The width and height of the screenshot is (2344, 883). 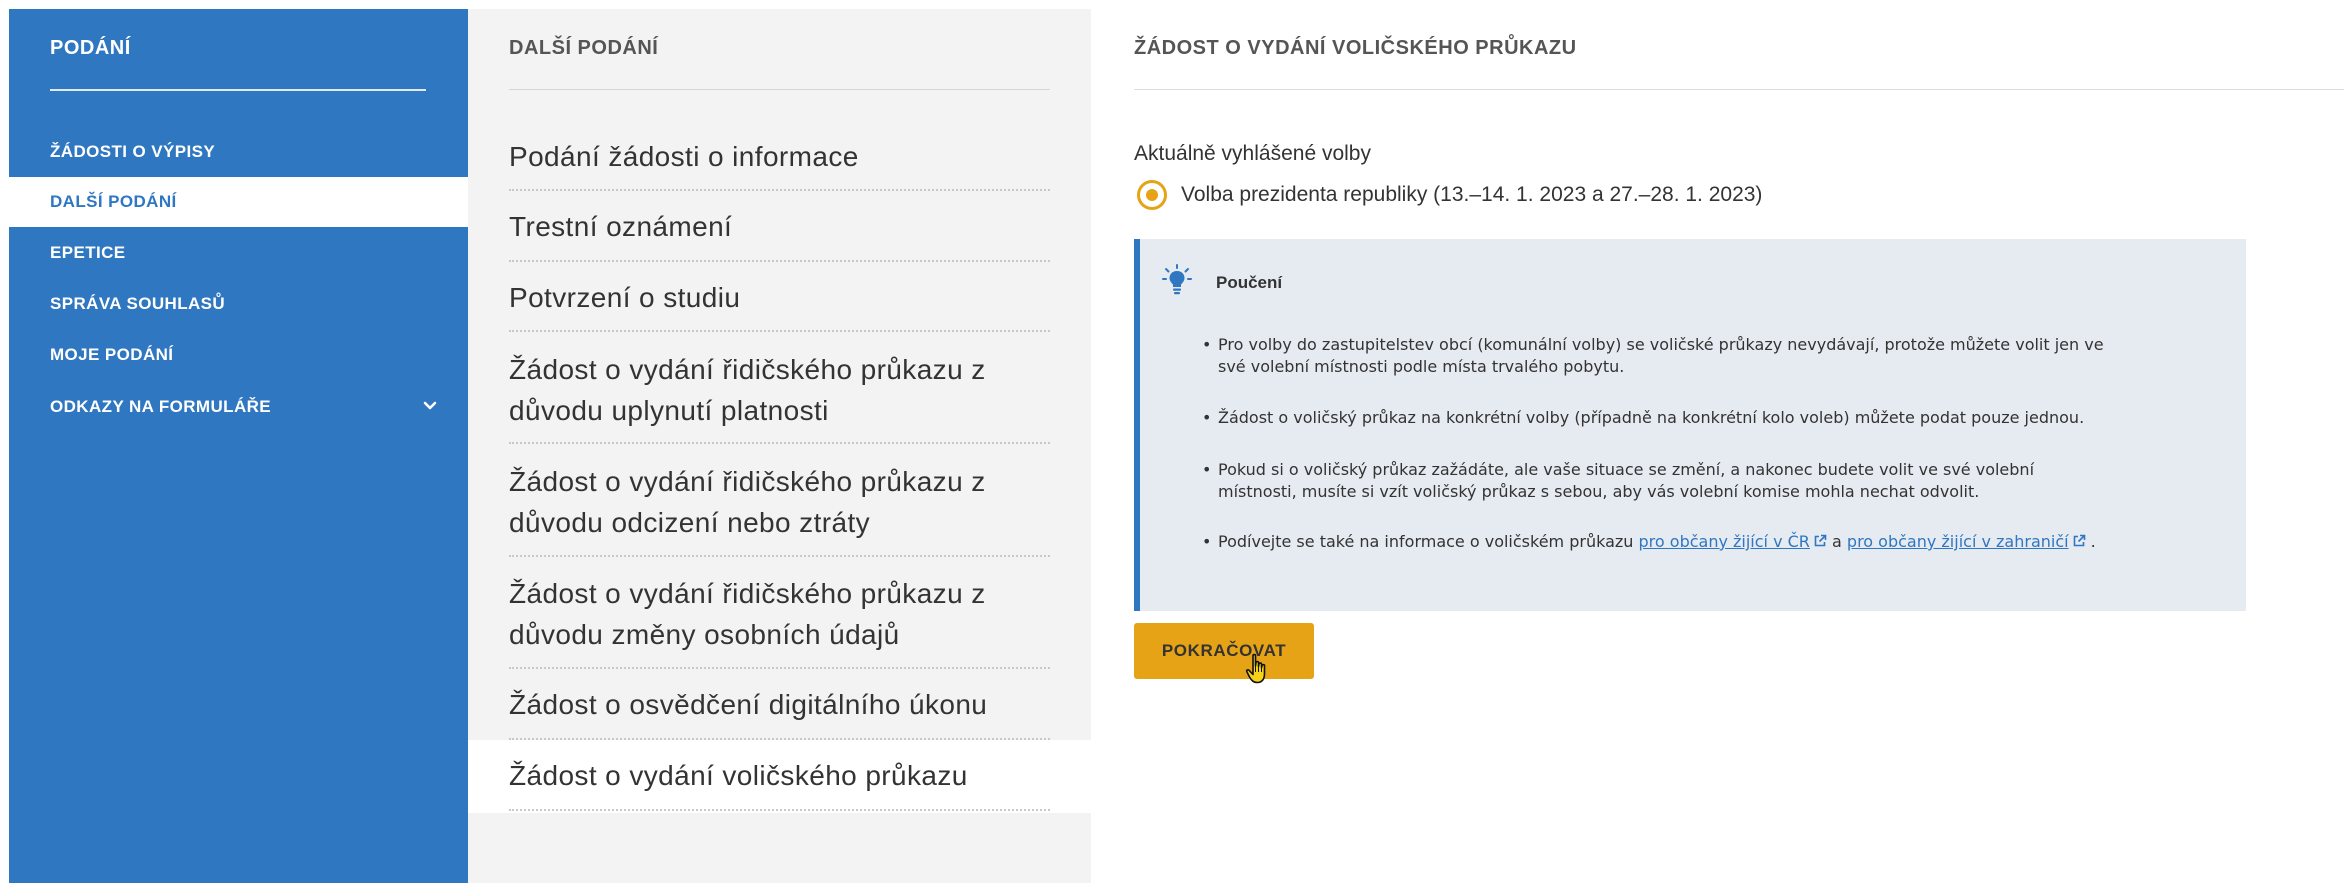 What do you see at coordinates (1836, 541) in the screenshot?
I see `info-bullet-text: a` at bounding box center [1836, 541].